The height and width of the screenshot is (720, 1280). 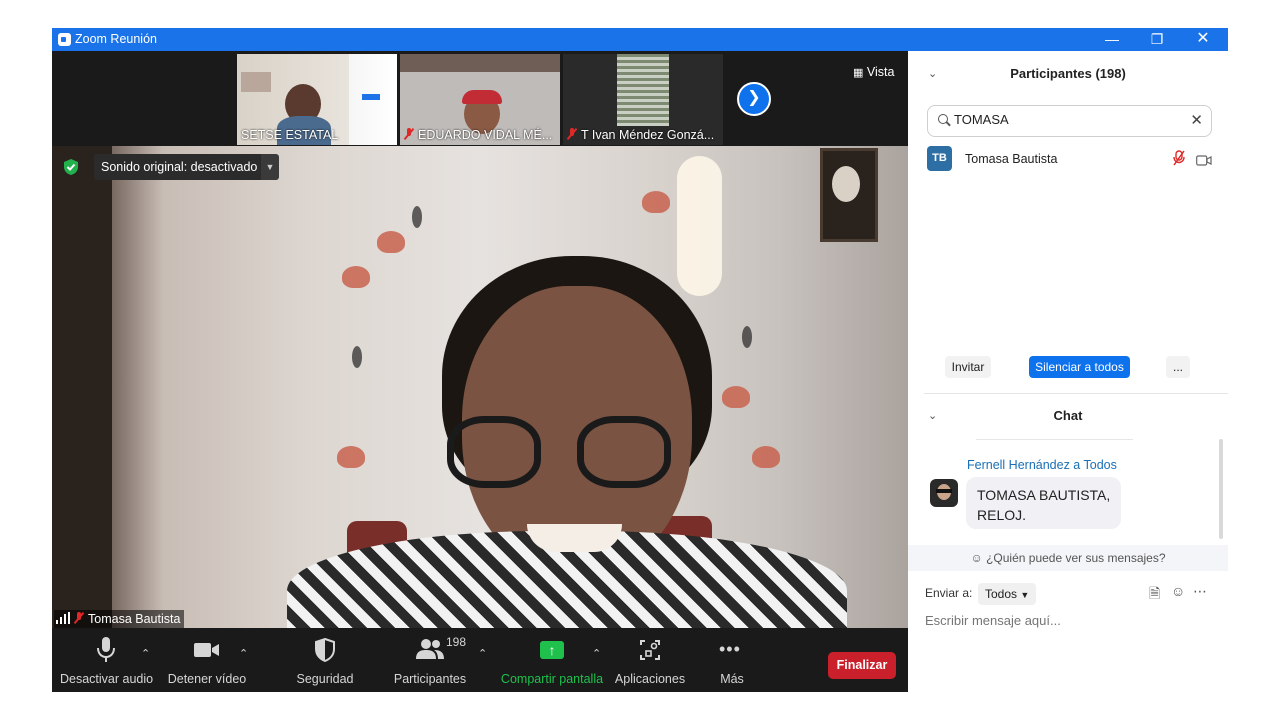 What do you see at coordinates (106, 645) in the screenshot?
I see `microphone-icon` at bounding box center [106, 645].